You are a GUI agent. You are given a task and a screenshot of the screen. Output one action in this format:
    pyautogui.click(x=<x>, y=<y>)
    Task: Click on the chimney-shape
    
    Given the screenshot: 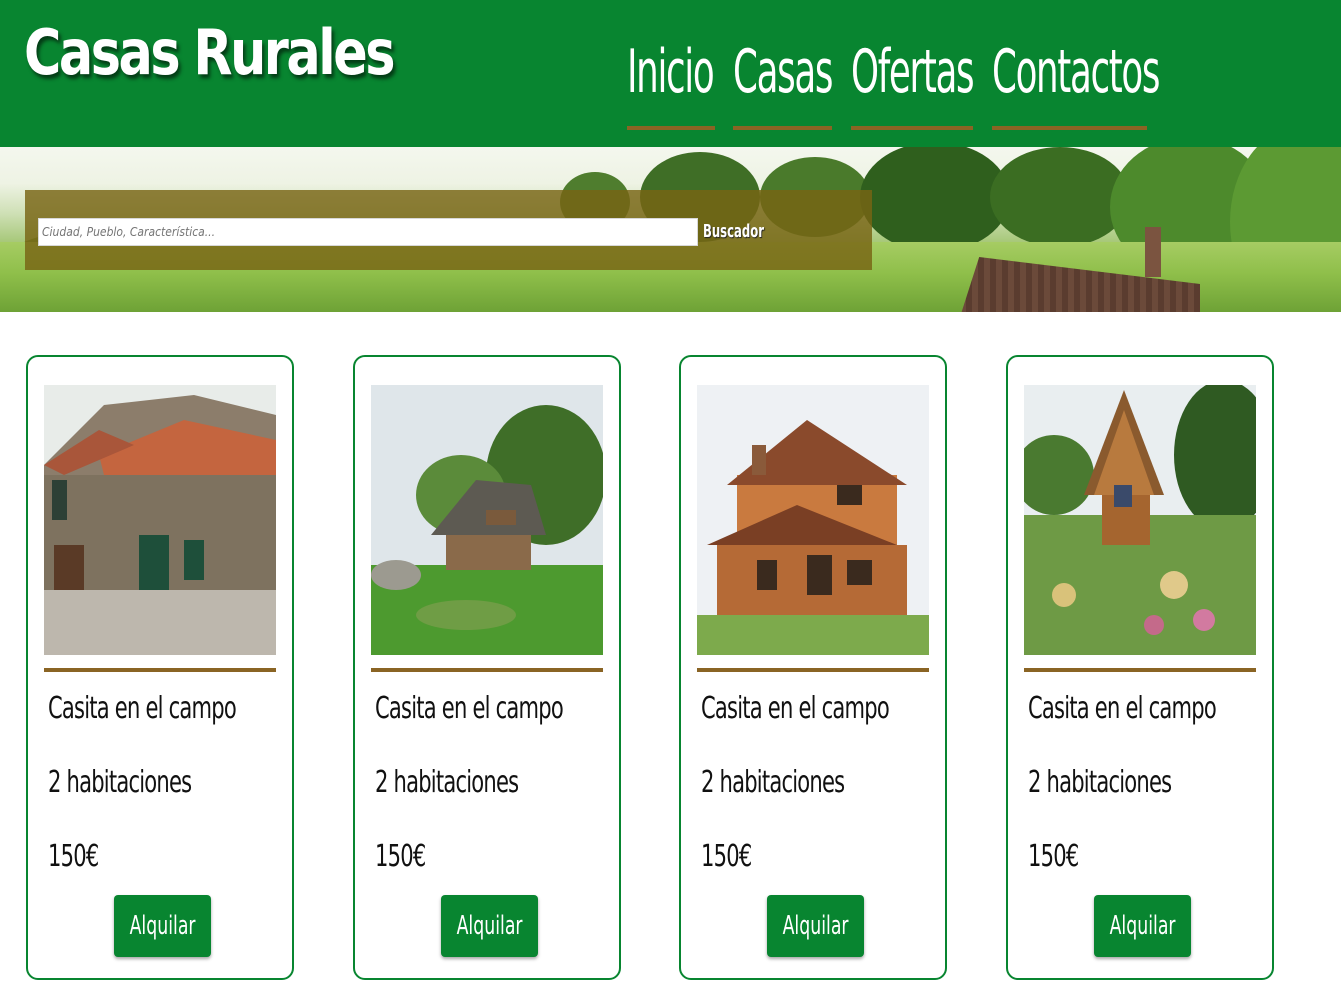 What is the action you would take?
    pyautogui.click(x=1153, y=252)
    